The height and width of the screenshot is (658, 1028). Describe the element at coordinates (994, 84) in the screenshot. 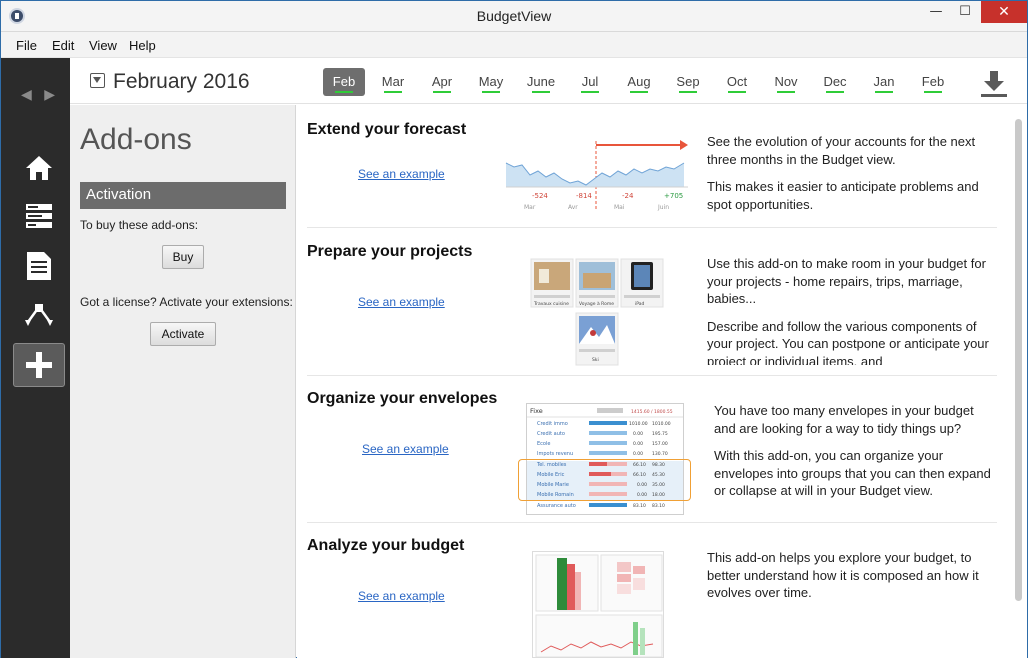

I see `download-icon` at that location.